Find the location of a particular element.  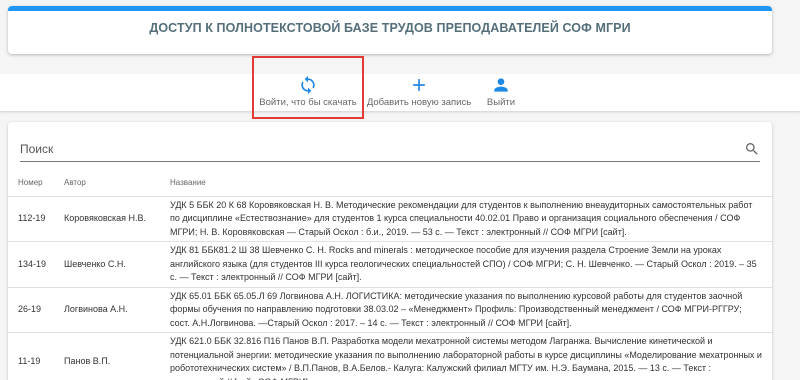

column-header-author: Автор is located at coordinates (106, 183).